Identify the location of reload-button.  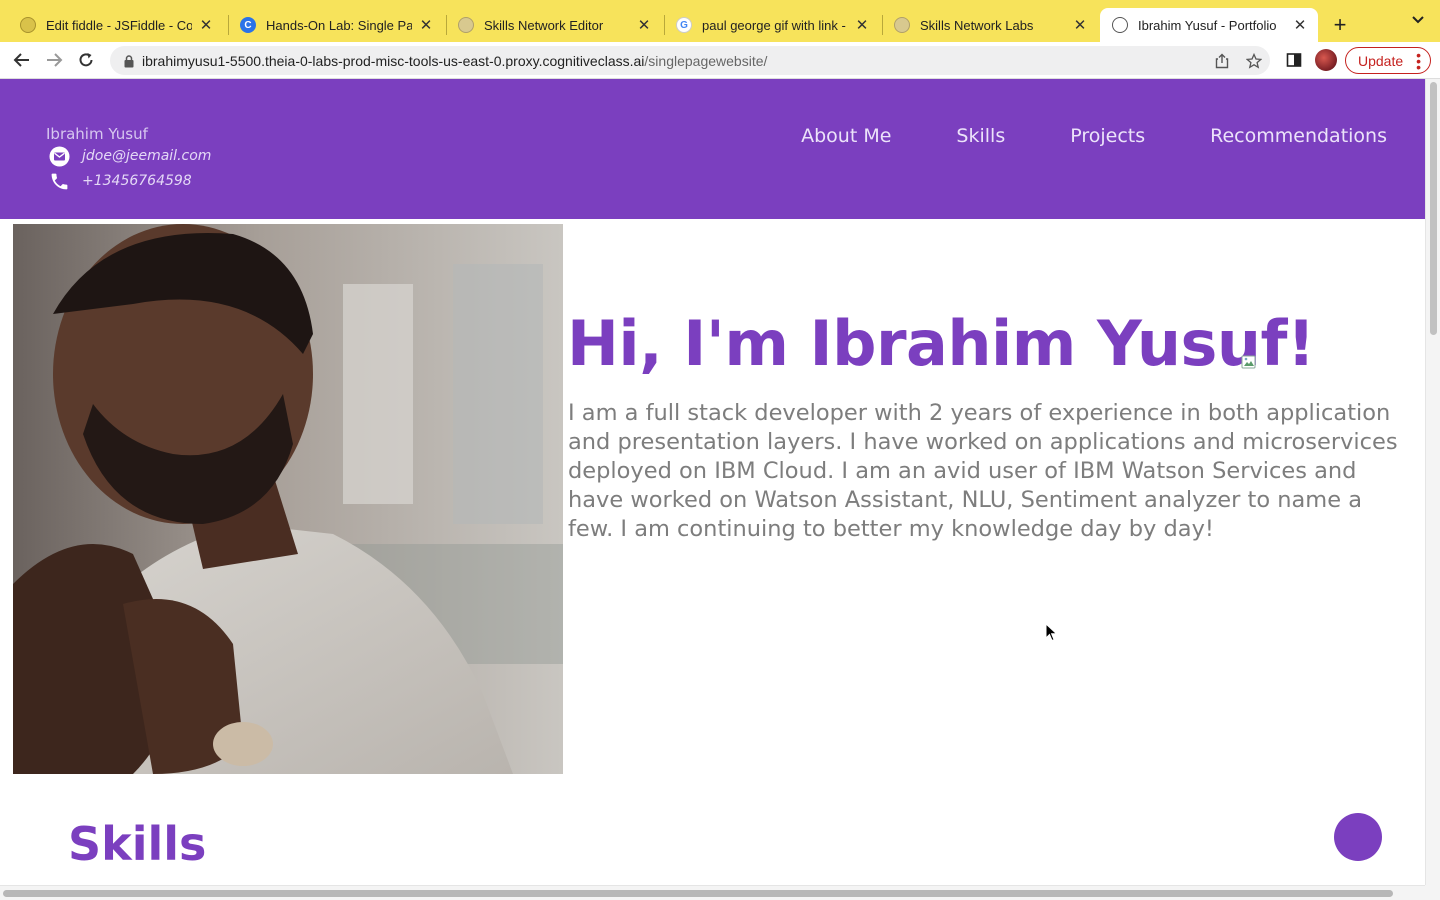
(86, 60).